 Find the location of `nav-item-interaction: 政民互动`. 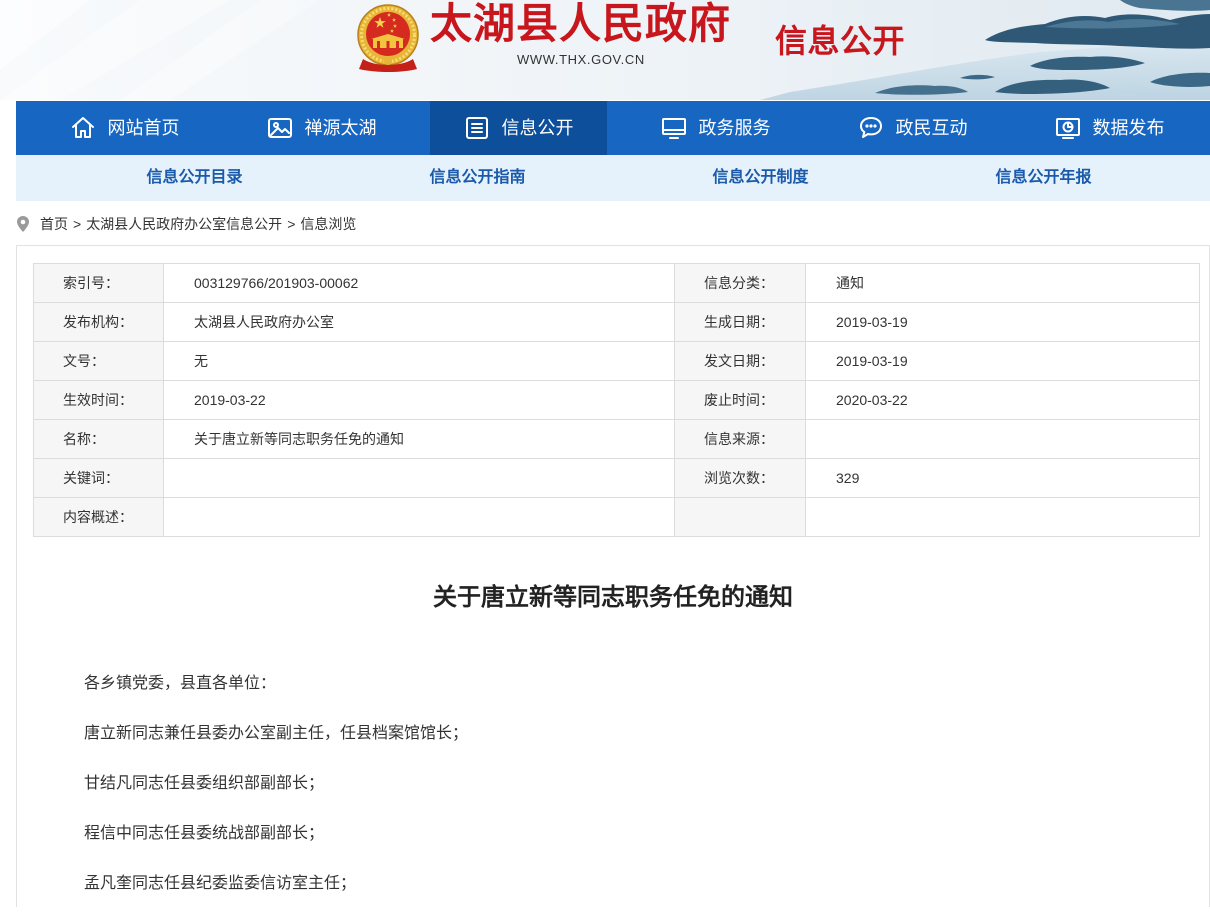

nav-item-interaction: 政民互动 is located at coordinates (912, 128).